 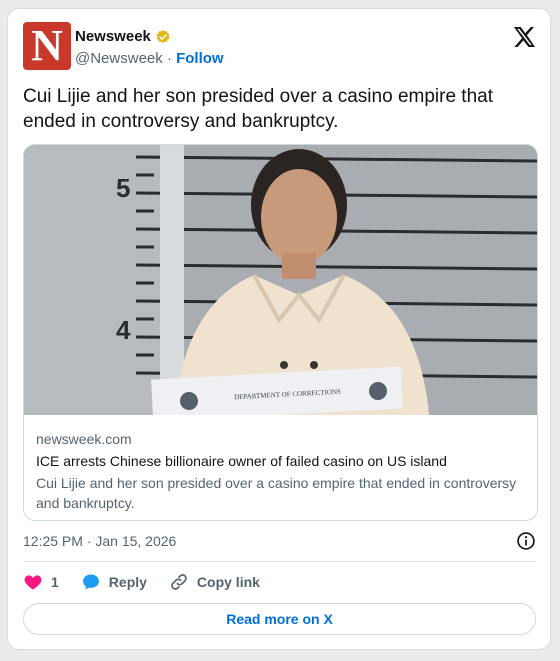 What do you see at coordinates (228, 582) in the screenshot?
I see `copy-link-label: Copy link` at bounding box center [228, 582].